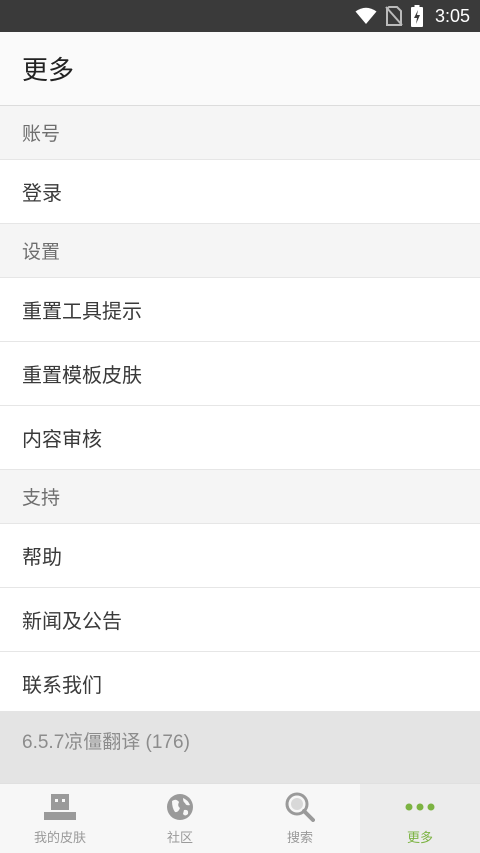 Image resolution: width=480 pixels, height=853 pixels. Describe the element at coordinates (240, 497) in the screenshot. I see `section-header-support: 支持` at that location.